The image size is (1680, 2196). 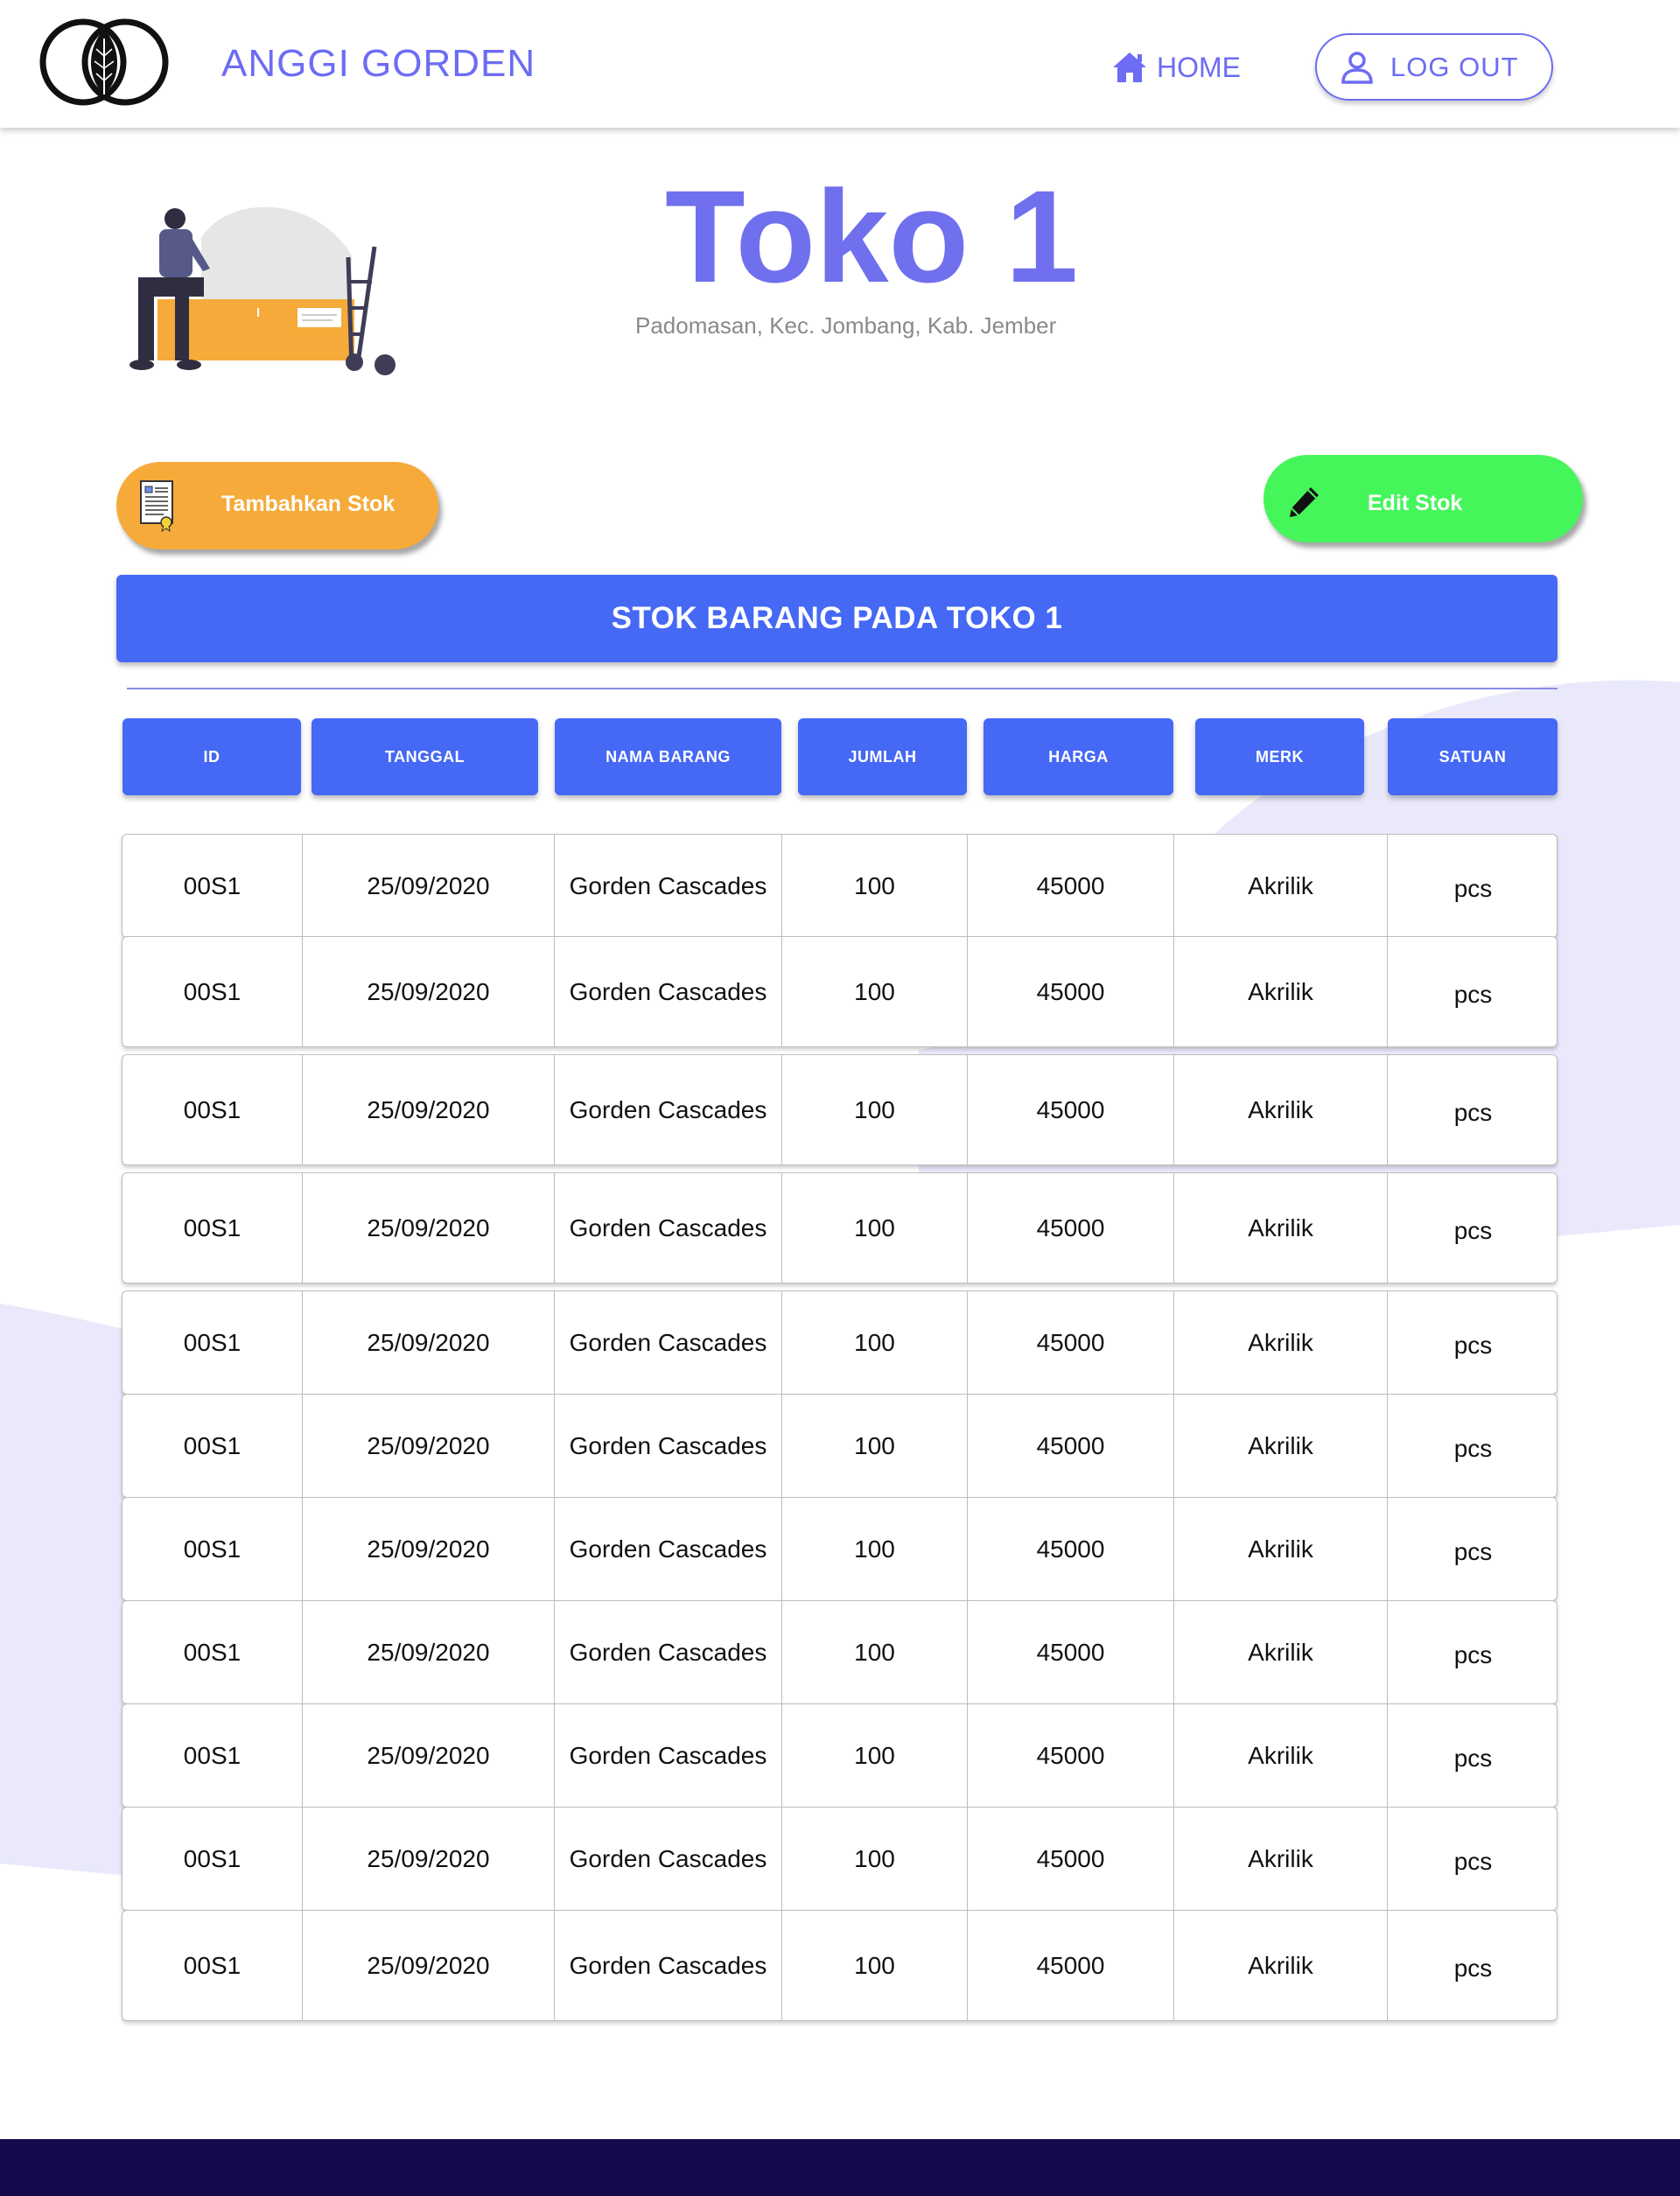 I want to click on home-icon, so click(x=1129, y=67).